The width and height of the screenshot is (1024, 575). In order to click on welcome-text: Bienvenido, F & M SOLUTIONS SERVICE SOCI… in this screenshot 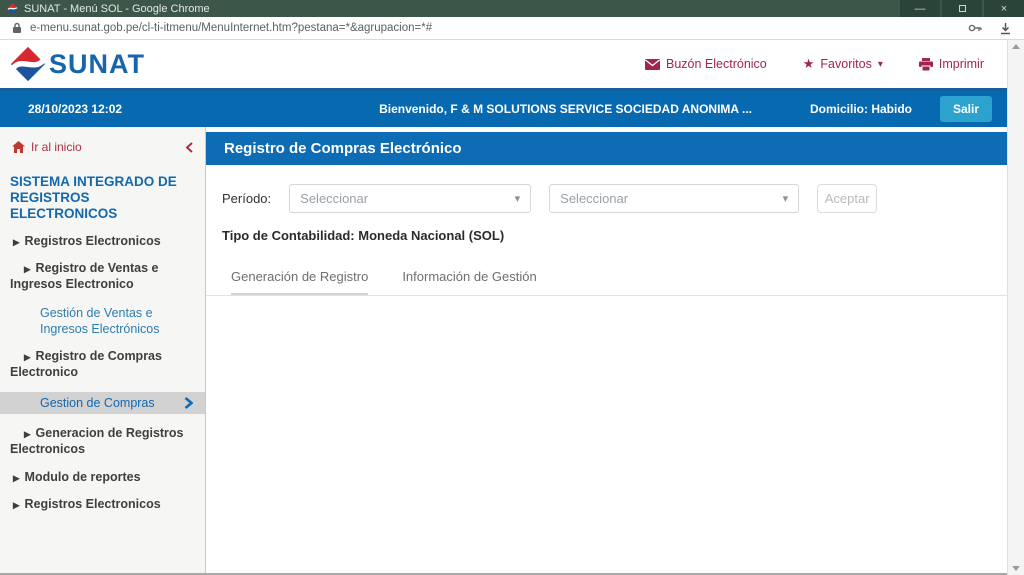, I will do `click(565, 109)`.